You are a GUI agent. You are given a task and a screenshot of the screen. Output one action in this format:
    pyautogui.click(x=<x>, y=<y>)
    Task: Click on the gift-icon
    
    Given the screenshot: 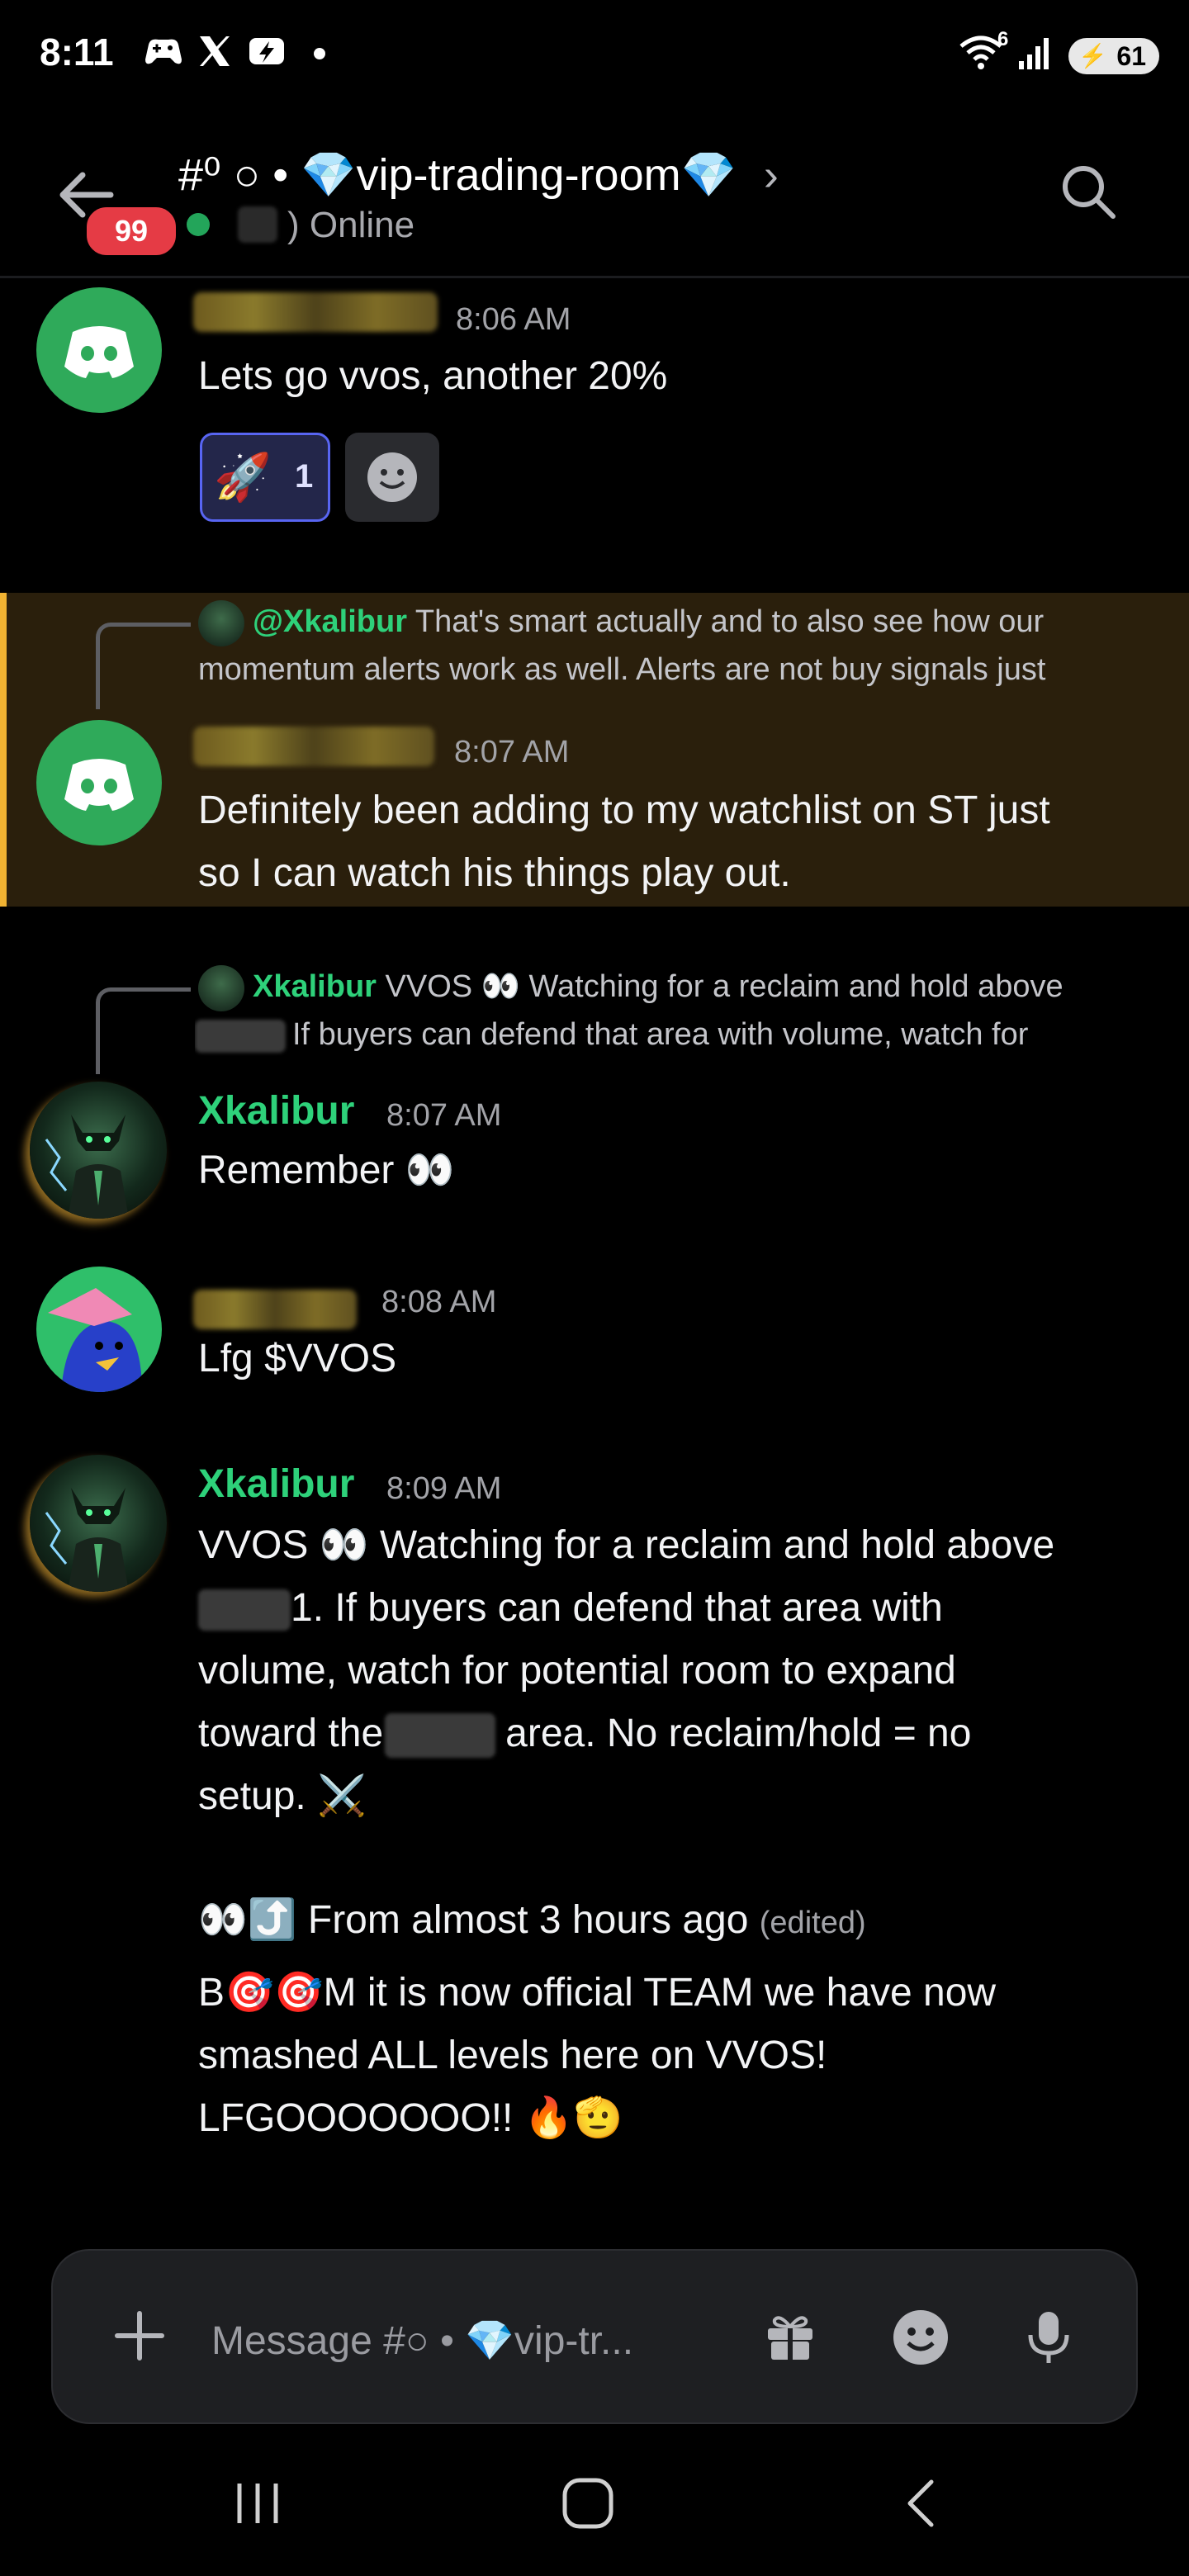 What is the action you would take?
    pyautogui.click(x=790, y=2337)
    